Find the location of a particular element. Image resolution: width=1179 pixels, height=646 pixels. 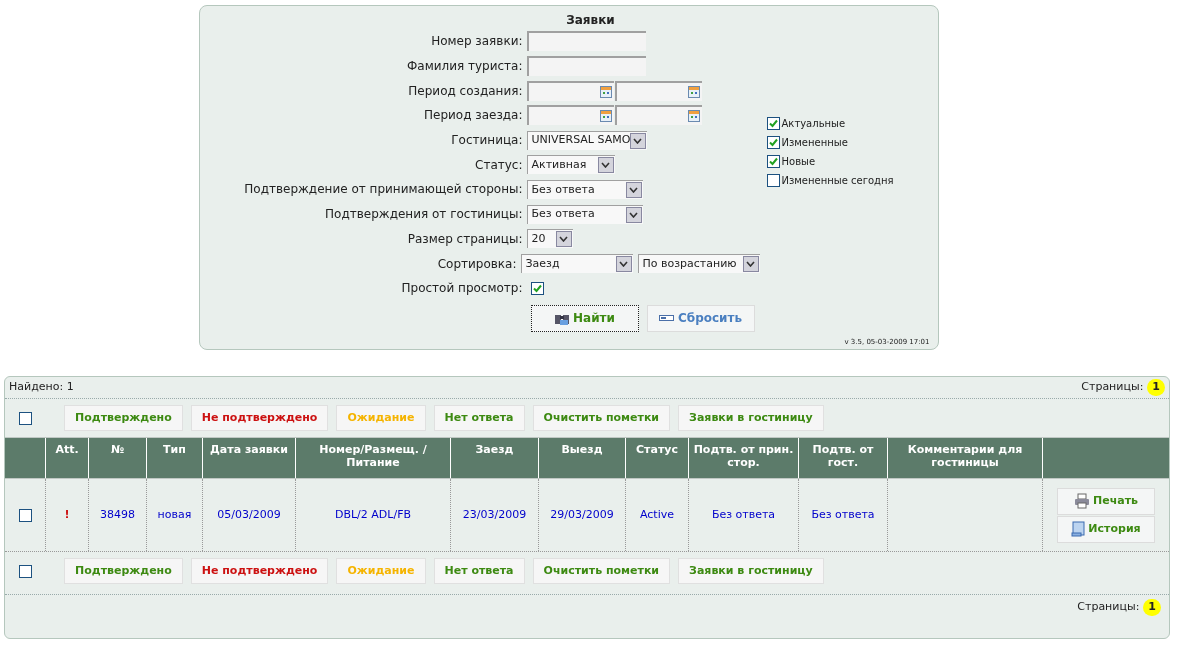

field-label: Фамилия туриста: is located at coordinates (464, 67).